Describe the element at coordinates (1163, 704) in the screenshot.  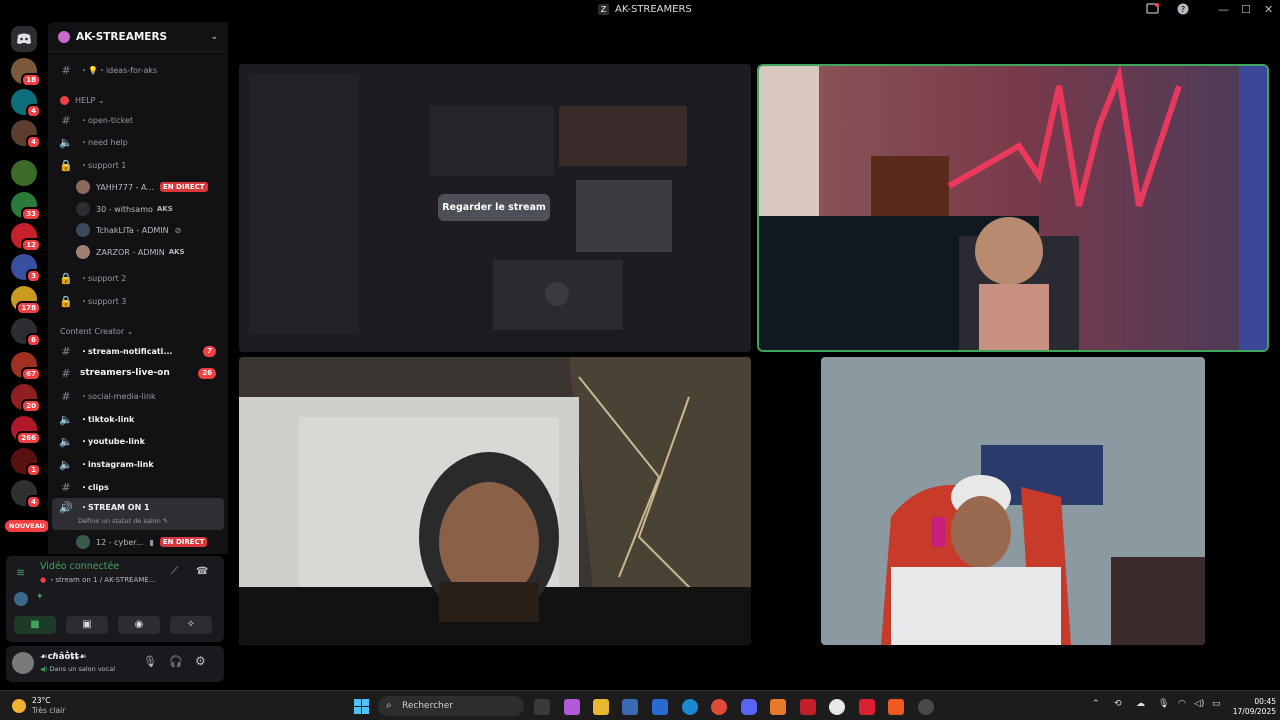
I see `microphone-tray-icon: 🎙` at that location.